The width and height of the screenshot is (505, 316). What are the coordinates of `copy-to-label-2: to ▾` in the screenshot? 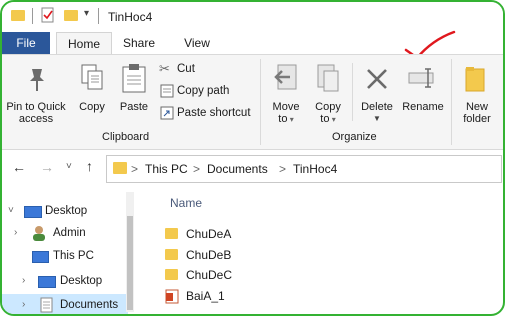 It's located at (328, 119).